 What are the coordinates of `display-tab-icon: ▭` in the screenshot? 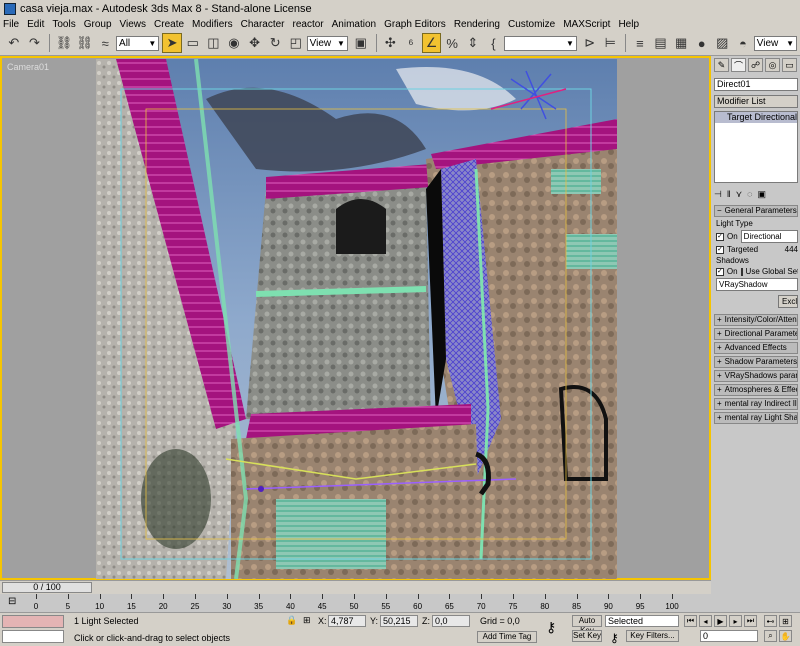 It's located at (789, 65).